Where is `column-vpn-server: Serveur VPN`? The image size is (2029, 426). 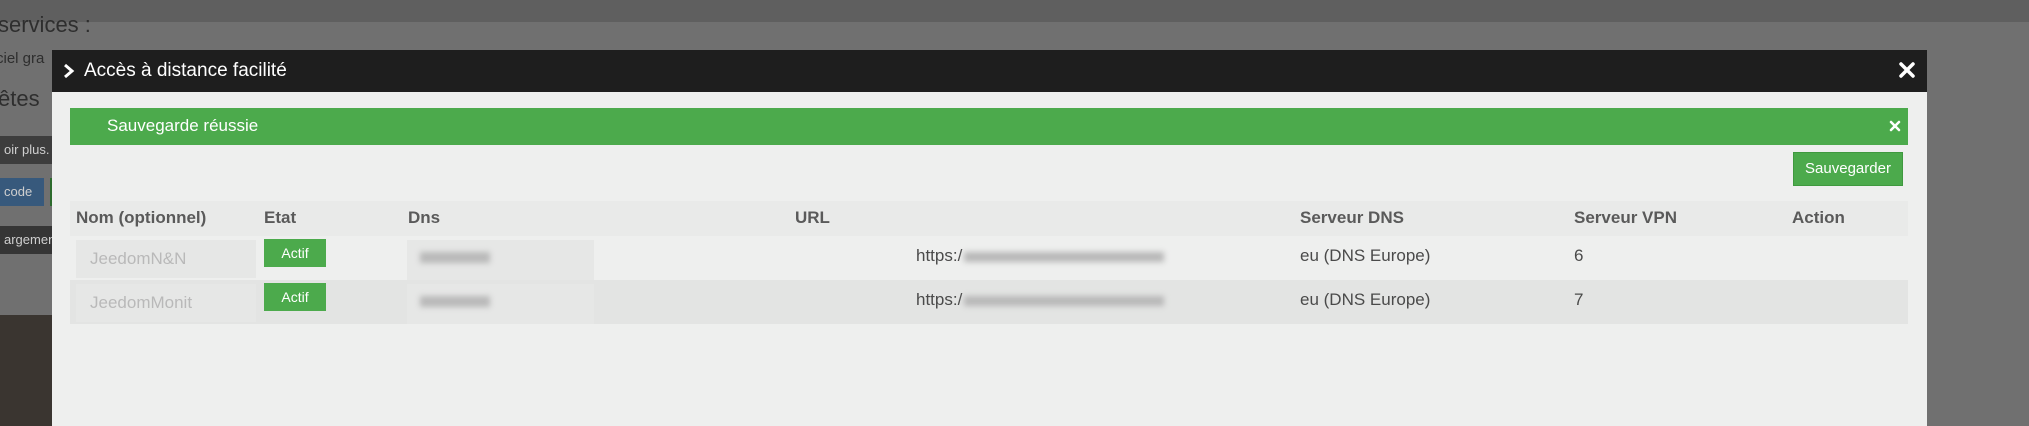
column-vpn-server: Serveur VPN is located at coordinates (1625, 217).